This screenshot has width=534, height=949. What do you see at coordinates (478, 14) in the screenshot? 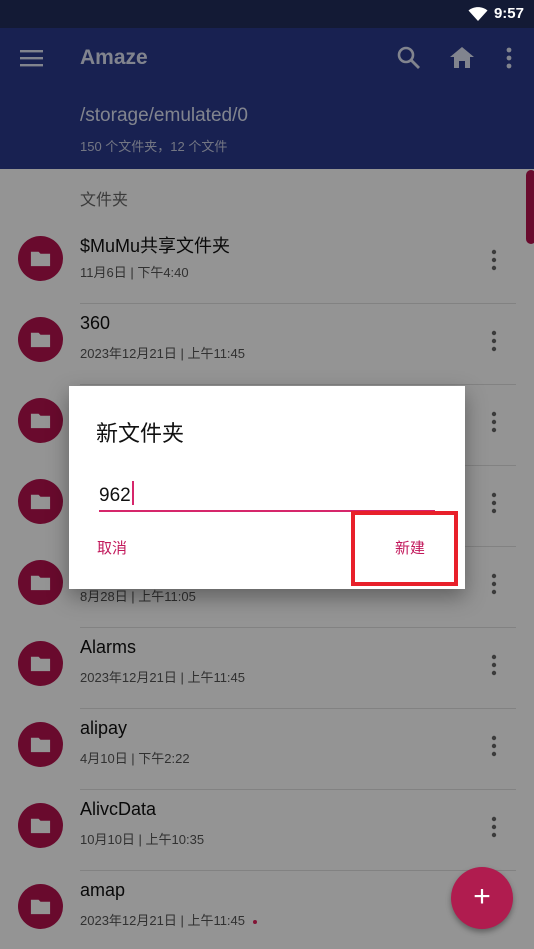
I see `wifi-icon` at bounding box center [478, 14].